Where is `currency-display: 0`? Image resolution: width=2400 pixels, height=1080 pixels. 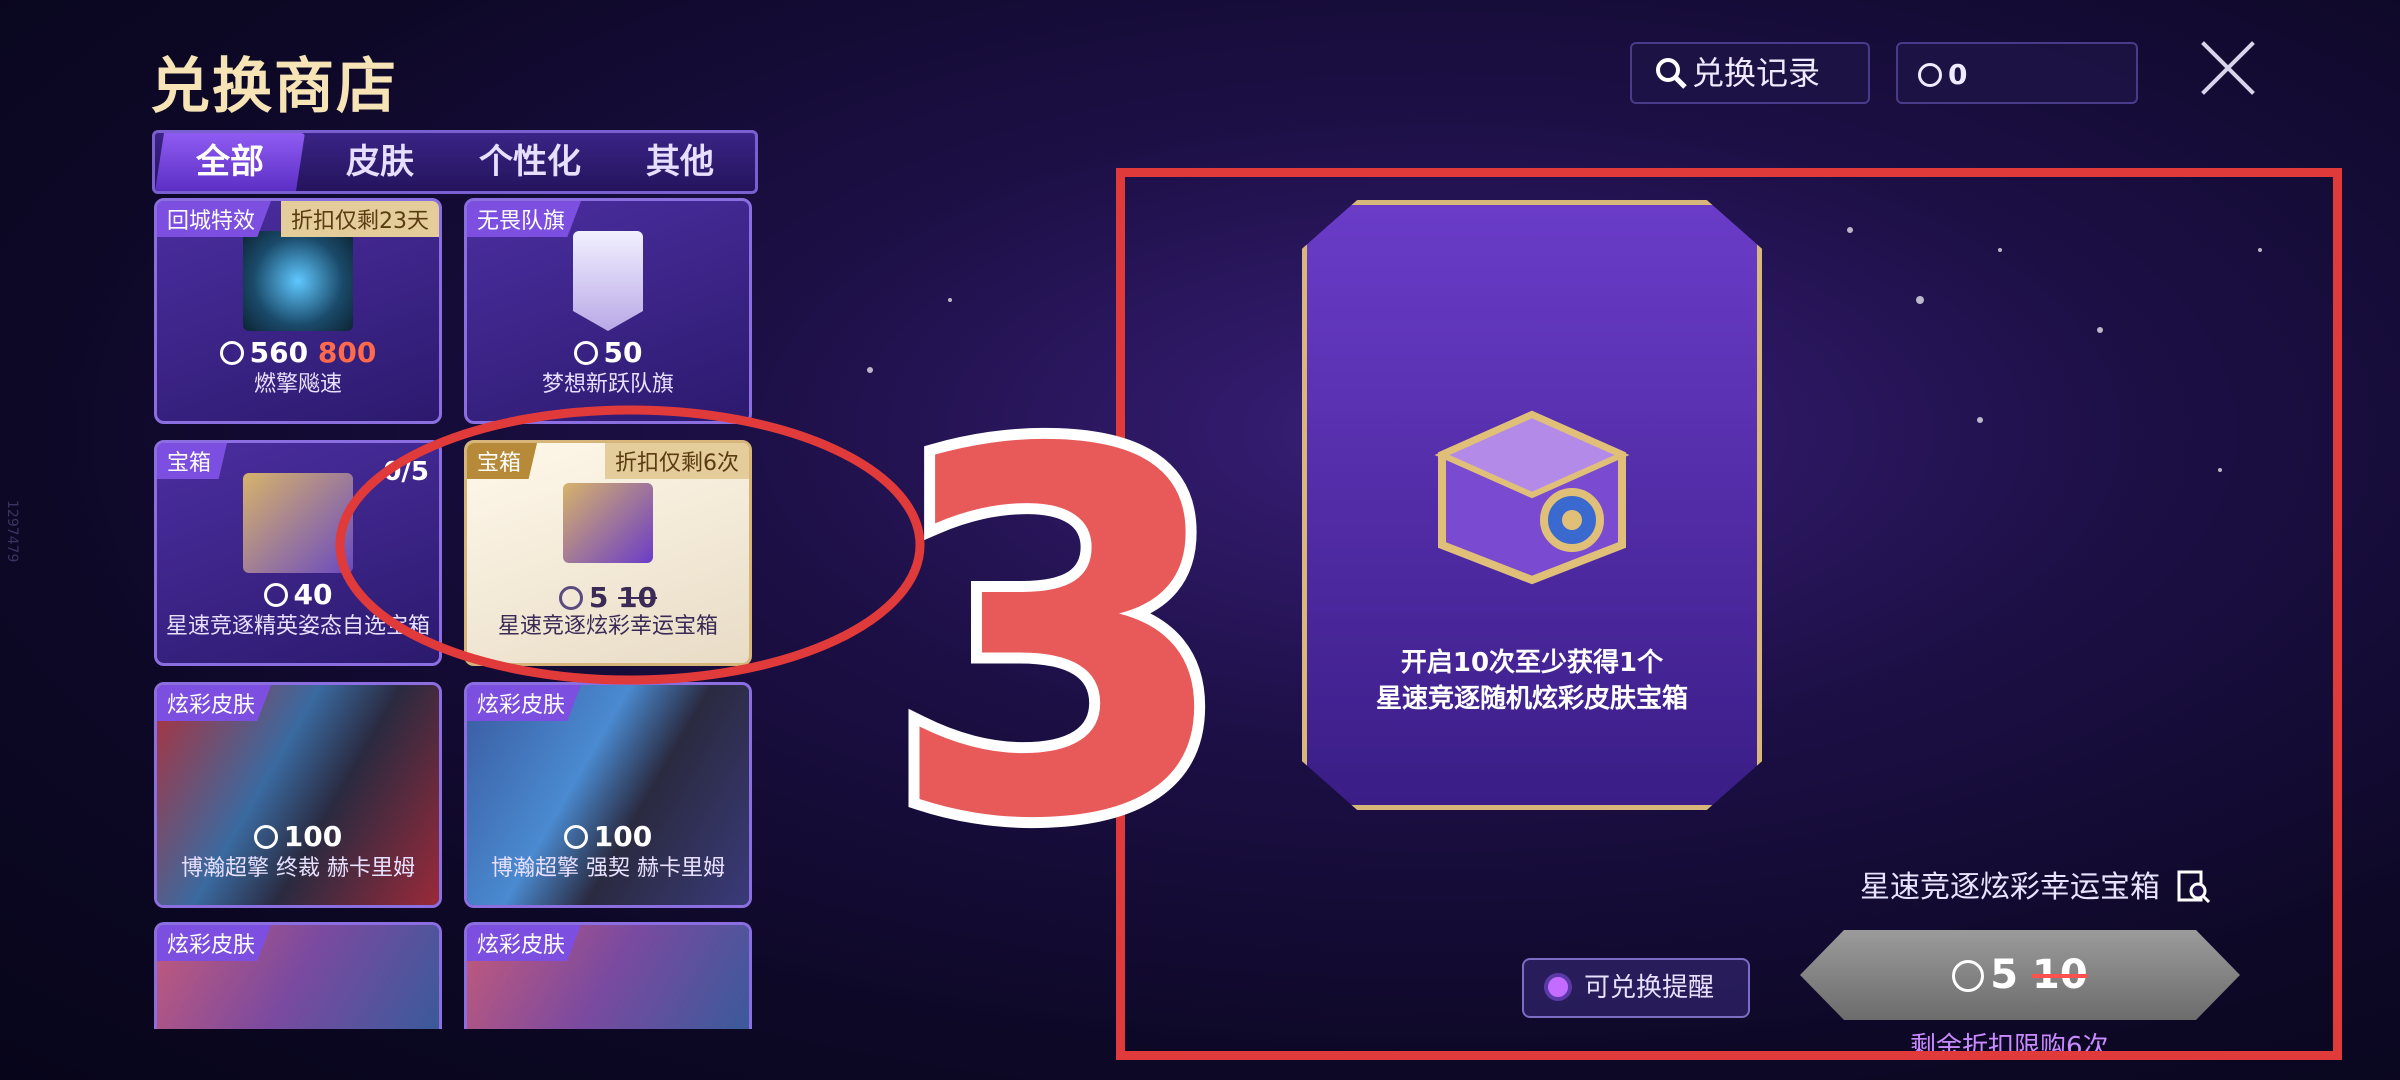 currency-display: 0 is located at coordinates (2017, 73).